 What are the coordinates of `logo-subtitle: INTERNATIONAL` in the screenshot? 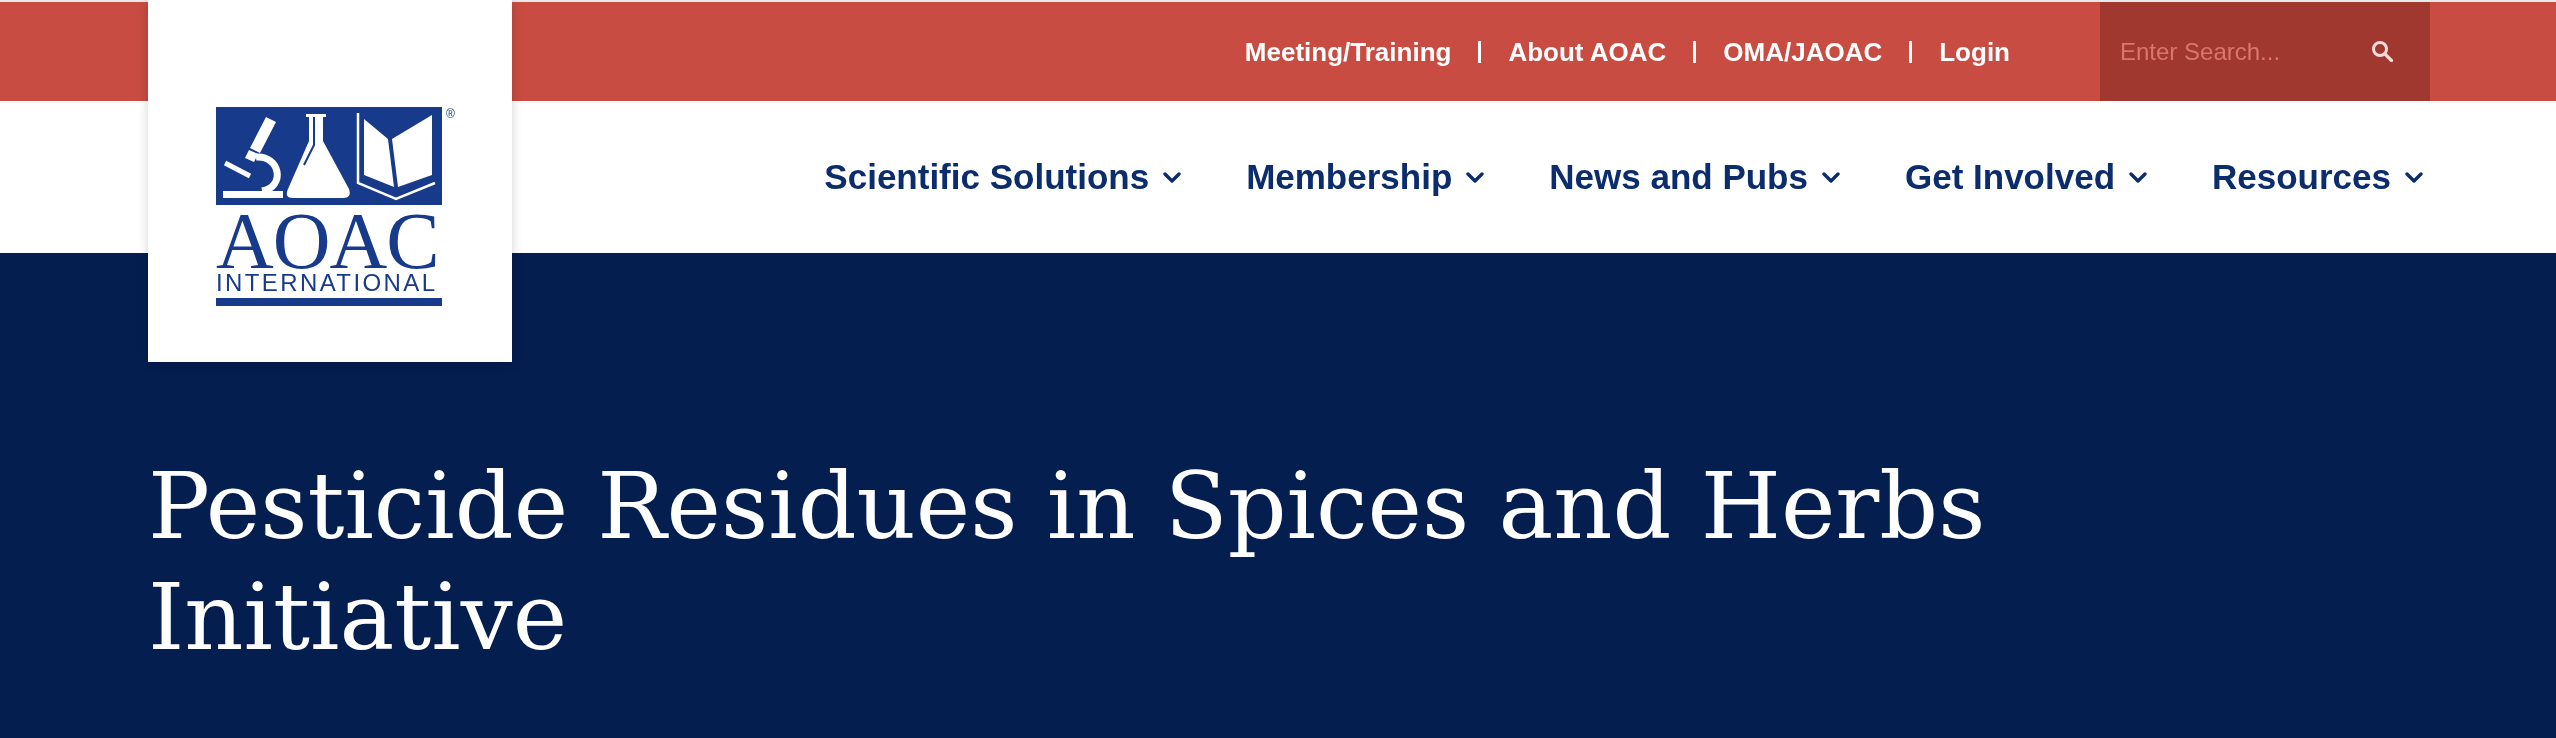 It's located at (327, 283).